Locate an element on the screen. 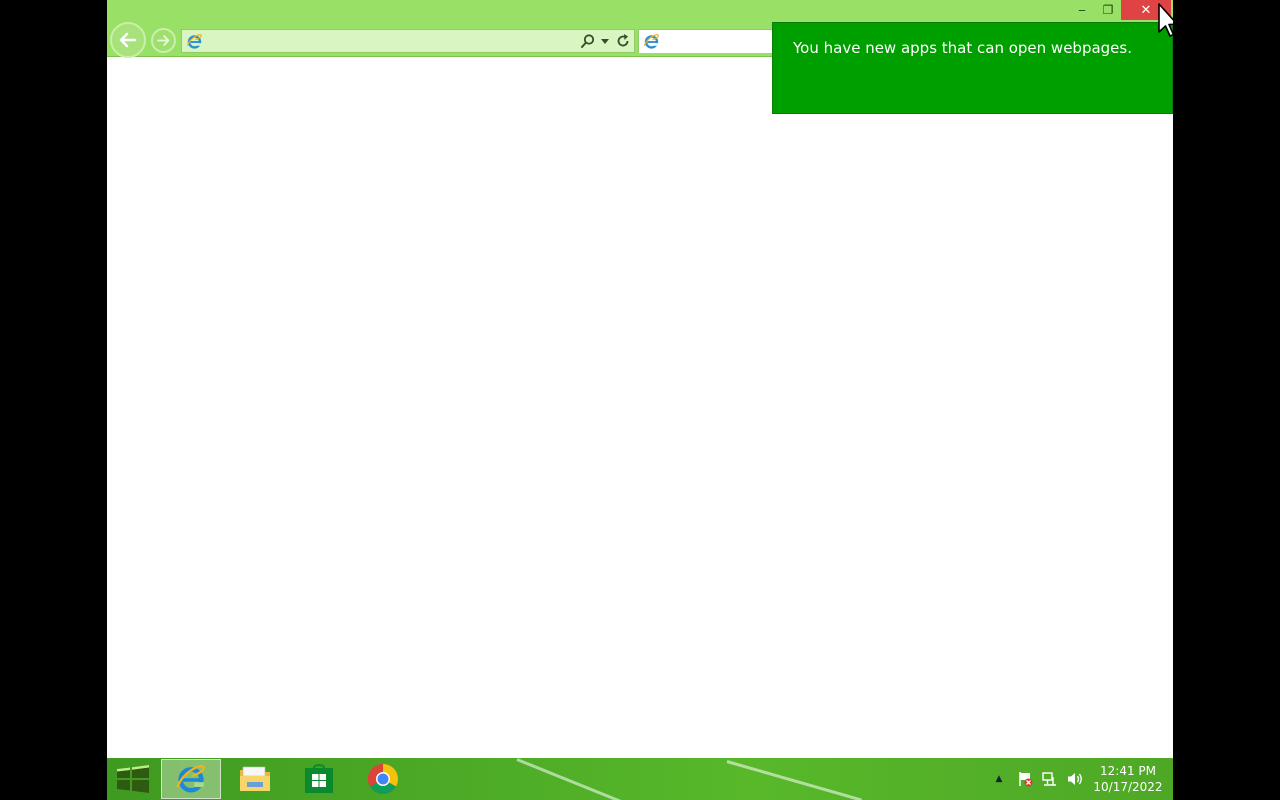 The image size is (1280, 800). search-icon is located at coordinates (588, 41).